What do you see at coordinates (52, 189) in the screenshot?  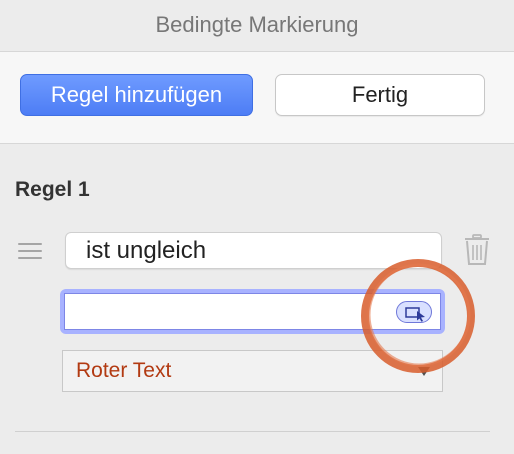 I see `rule-title: Regel 1` at bounding box center [52, 189].